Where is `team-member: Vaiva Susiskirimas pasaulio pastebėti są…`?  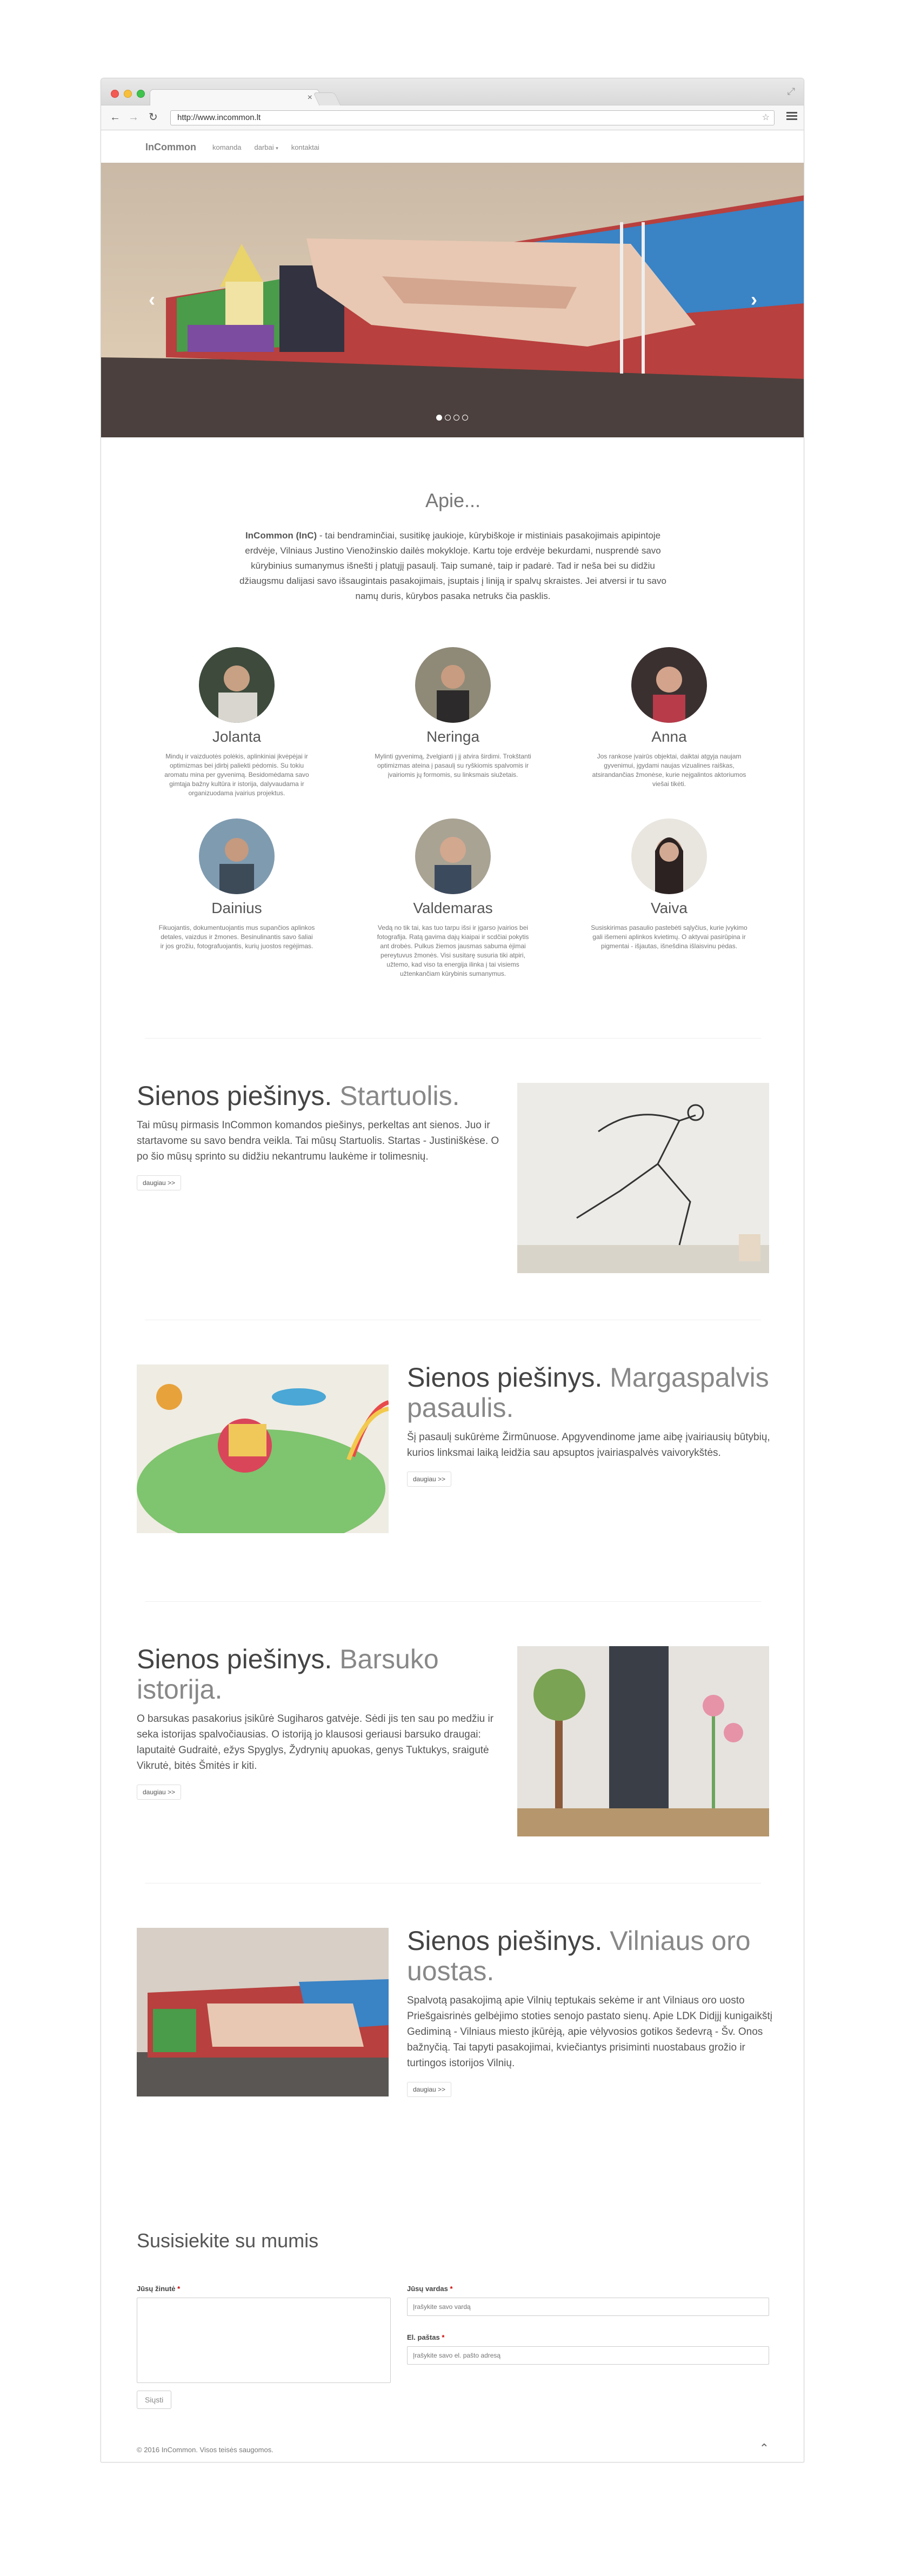
team-member: Vaiva Susiskirimas pasaulio pastebėti są… is located at coordinates (669, 898).